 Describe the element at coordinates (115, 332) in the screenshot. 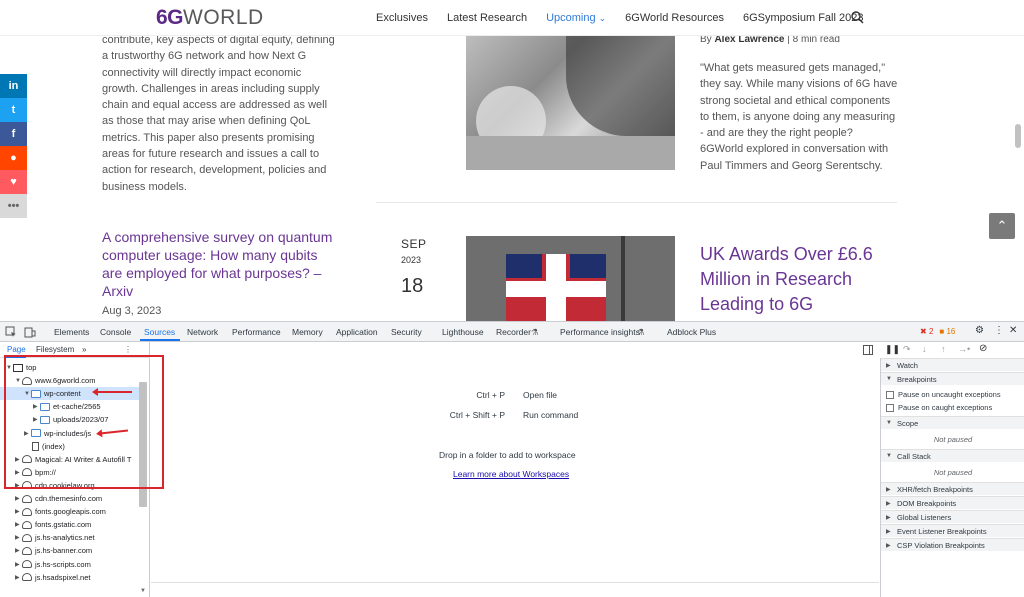

I see `tab-console: Console` at that location.